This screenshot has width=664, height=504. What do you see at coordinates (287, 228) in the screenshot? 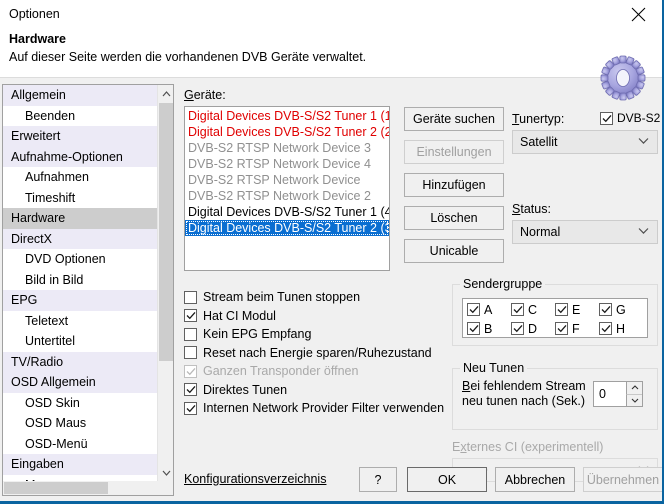
I see `device-list-item: Digital Devices DVB-S/S2 Tuner 2 (3)` at bounding box center [287, 228].